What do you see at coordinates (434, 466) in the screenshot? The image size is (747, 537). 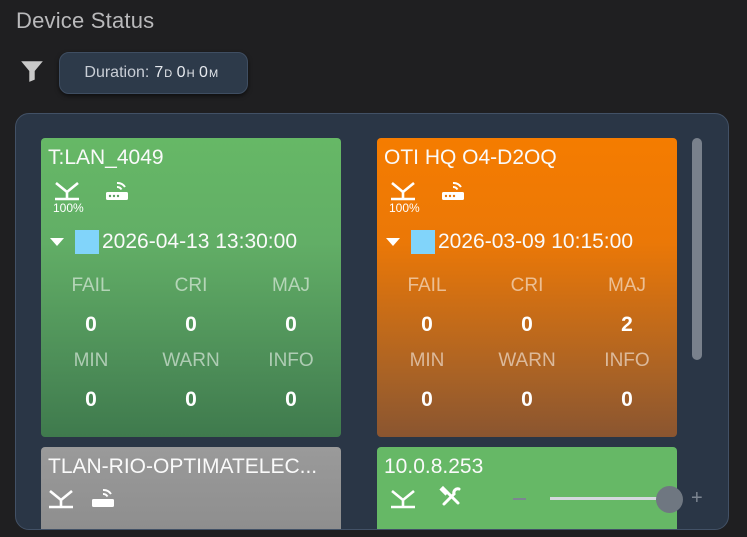 I see `device-name: 10.0.8.253` at bounding box center [434, 466].